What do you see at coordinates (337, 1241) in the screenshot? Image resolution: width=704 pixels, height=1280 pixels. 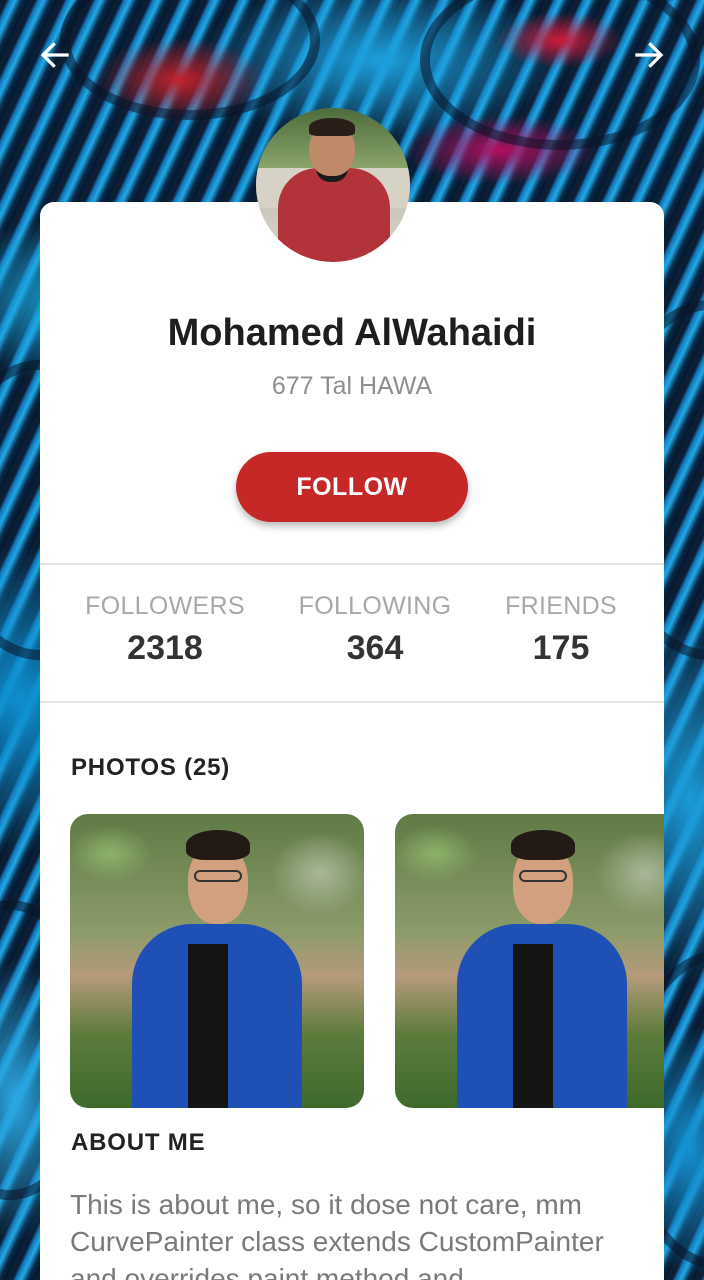 I see `about-line: CurvePainter class extends CustomPainter` at bounding box center [337, 1241].